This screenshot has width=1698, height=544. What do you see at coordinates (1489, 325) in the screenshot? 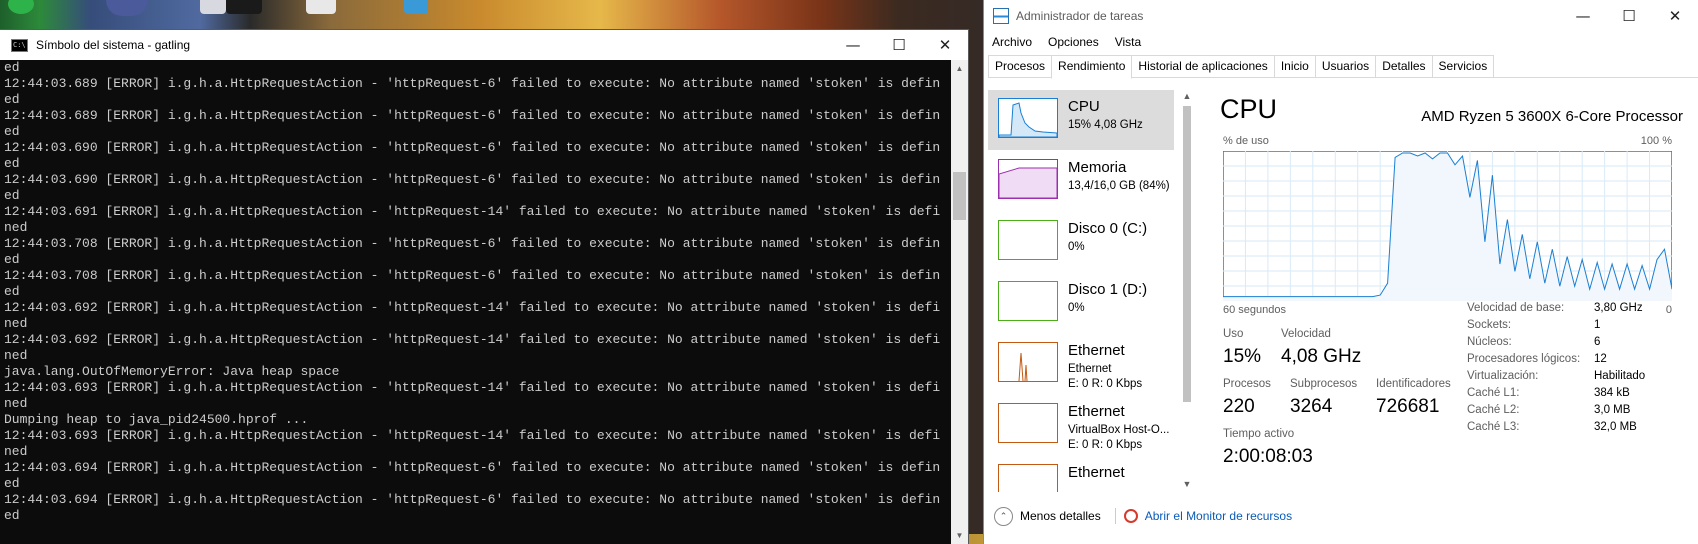
I see `detail-key: Sockets:` at bounding box center [1489, 325].